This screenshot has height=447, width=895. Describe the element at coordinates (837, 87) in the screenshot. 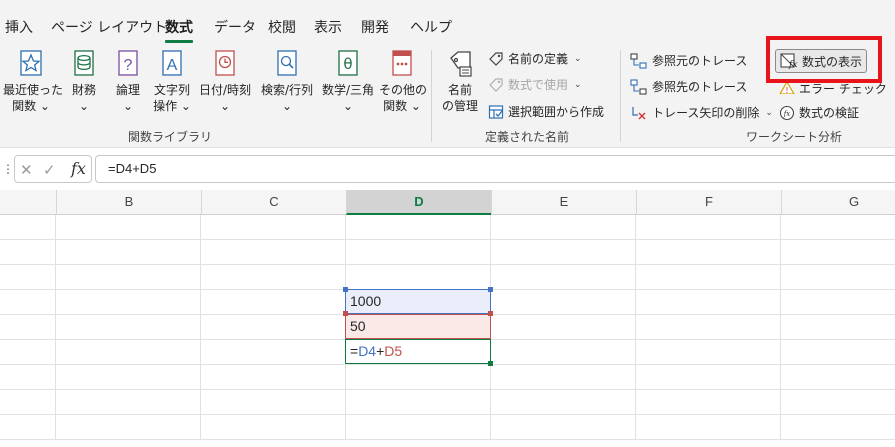

I see `error-checking-button: ! エラー チェック⌄` at that location.